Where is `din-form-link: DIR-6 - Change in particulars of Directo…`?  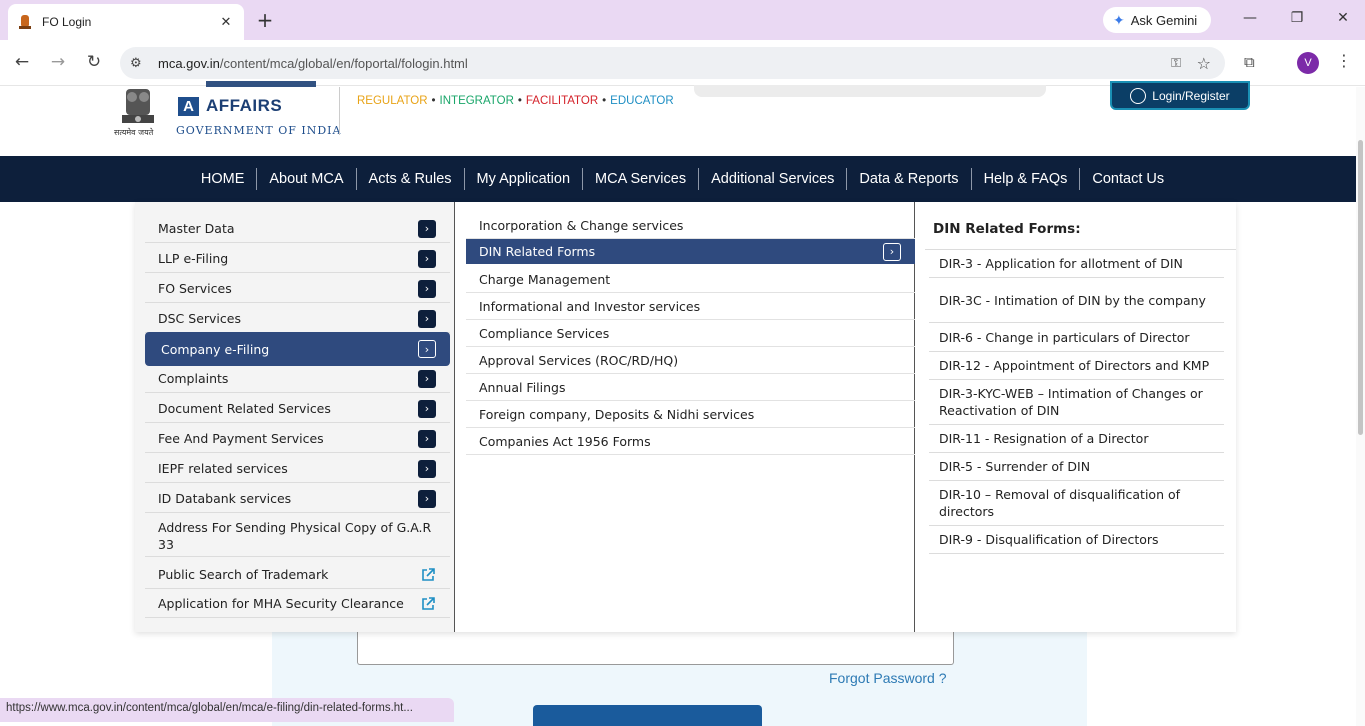
din-form-link: DIR-6 - Change in particulars of Directo… is located at coordinates (1076, 337).